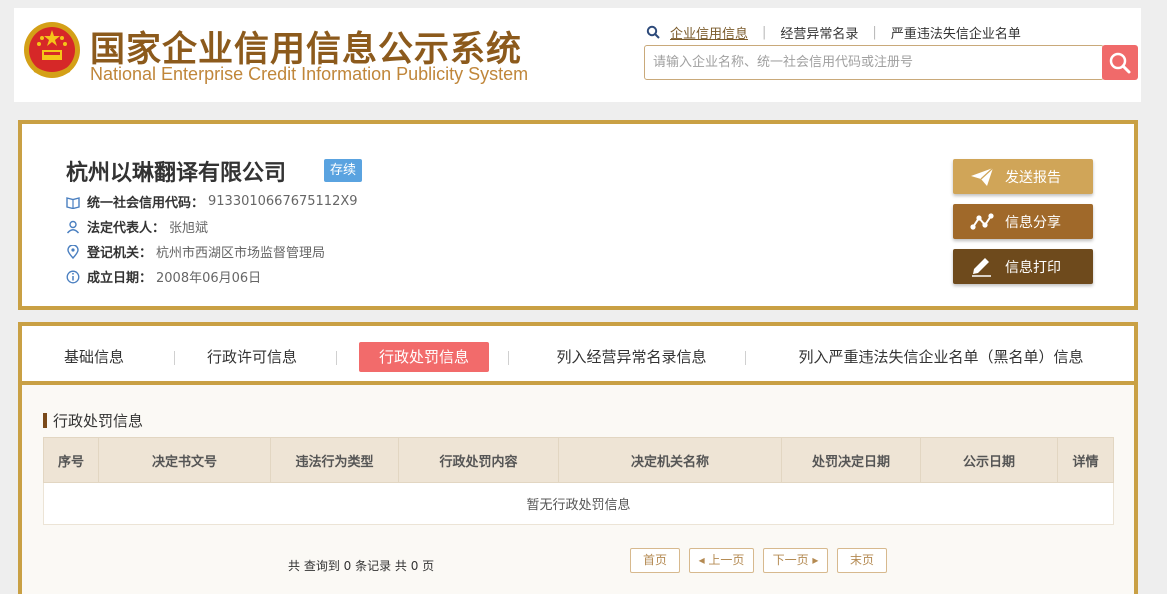 The width and height of the screenshot is (1167, 594). Describe the element at coordinates (670, 460) in the screenshot. I see `col-header: 决定机关名称` at that location.